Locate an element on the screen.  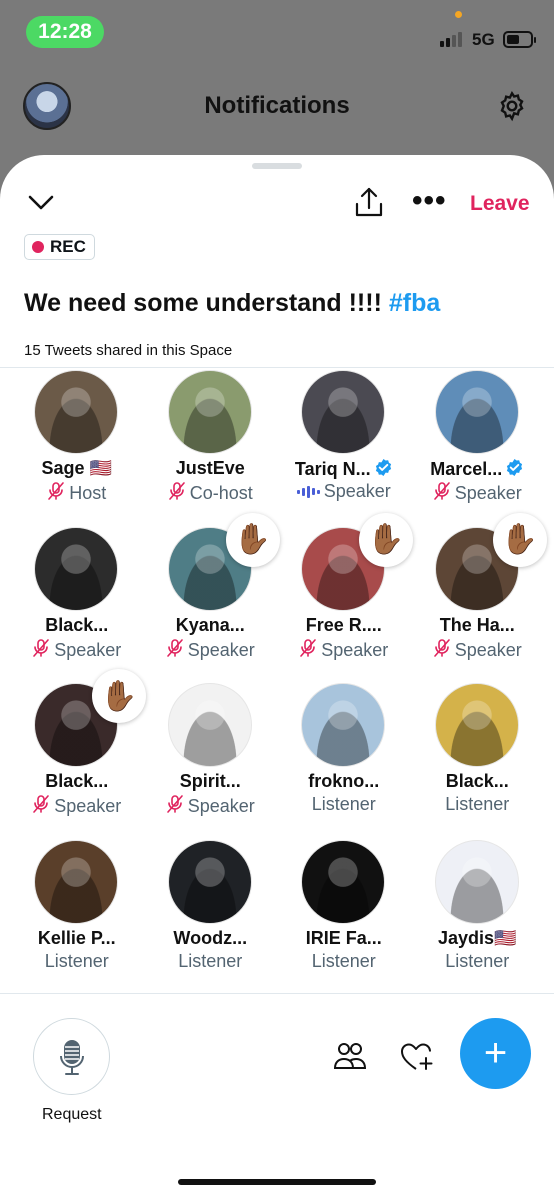
participant-name: Sage 🇺🇸 is located at coordinates (77, 468).